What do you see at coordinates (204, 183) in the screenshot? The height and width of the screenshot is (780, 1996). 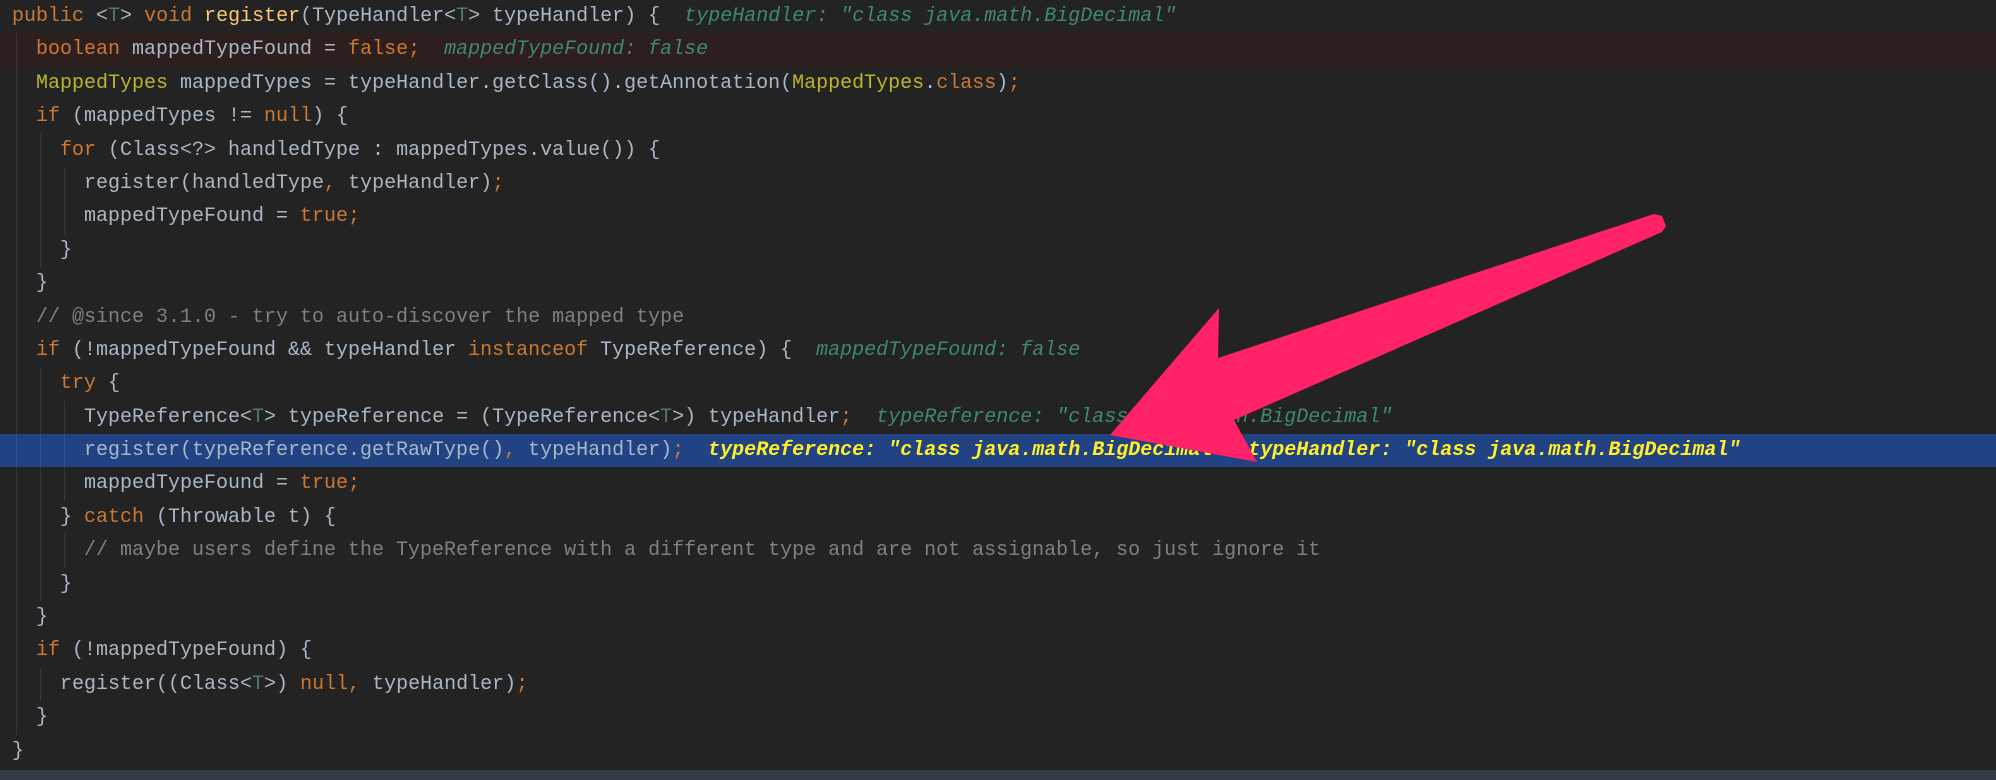 I see `code-token: register(handledType` at bounding box center [204, 183].